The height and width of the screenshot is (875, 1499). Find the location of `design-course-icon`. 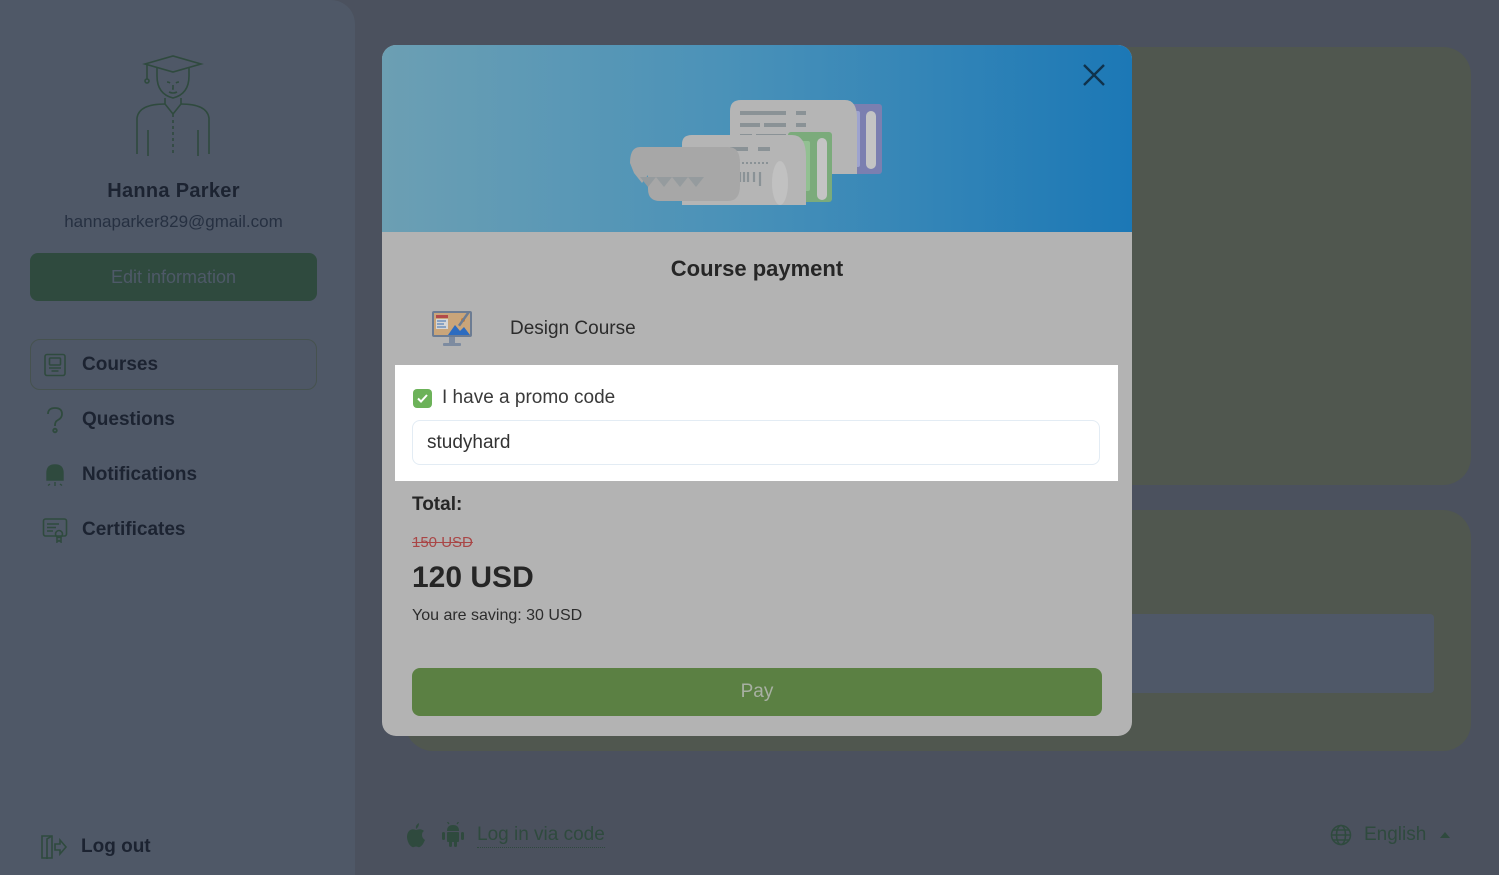

design-course-icon is located at coordinates (452, 328).